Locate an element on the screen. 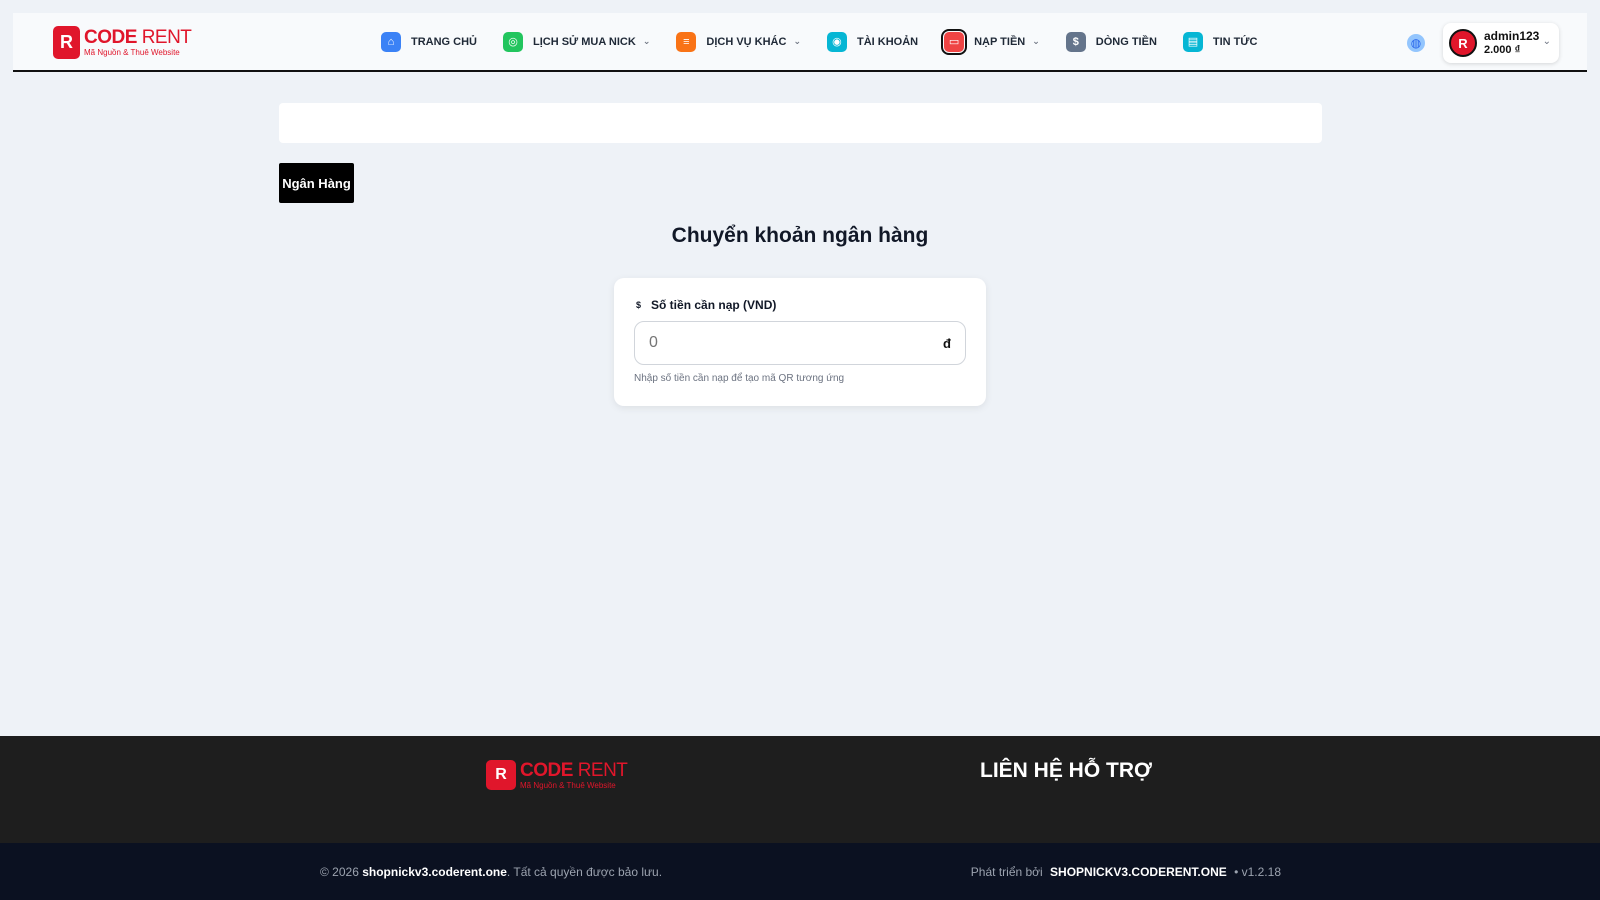 This screenshot has height=900, width=1600. copyright-site-link: shopnickv3.coderent.one is located at coordinates (434, 872).